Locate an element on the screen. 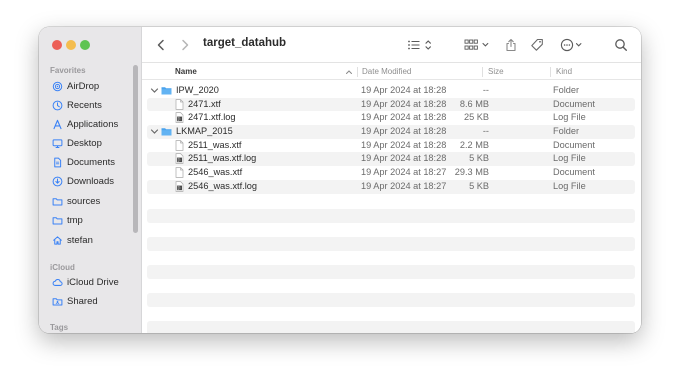 This screenshot has width=680, height=386. sidebar-scrollbar is located at coordinates (135, 149).